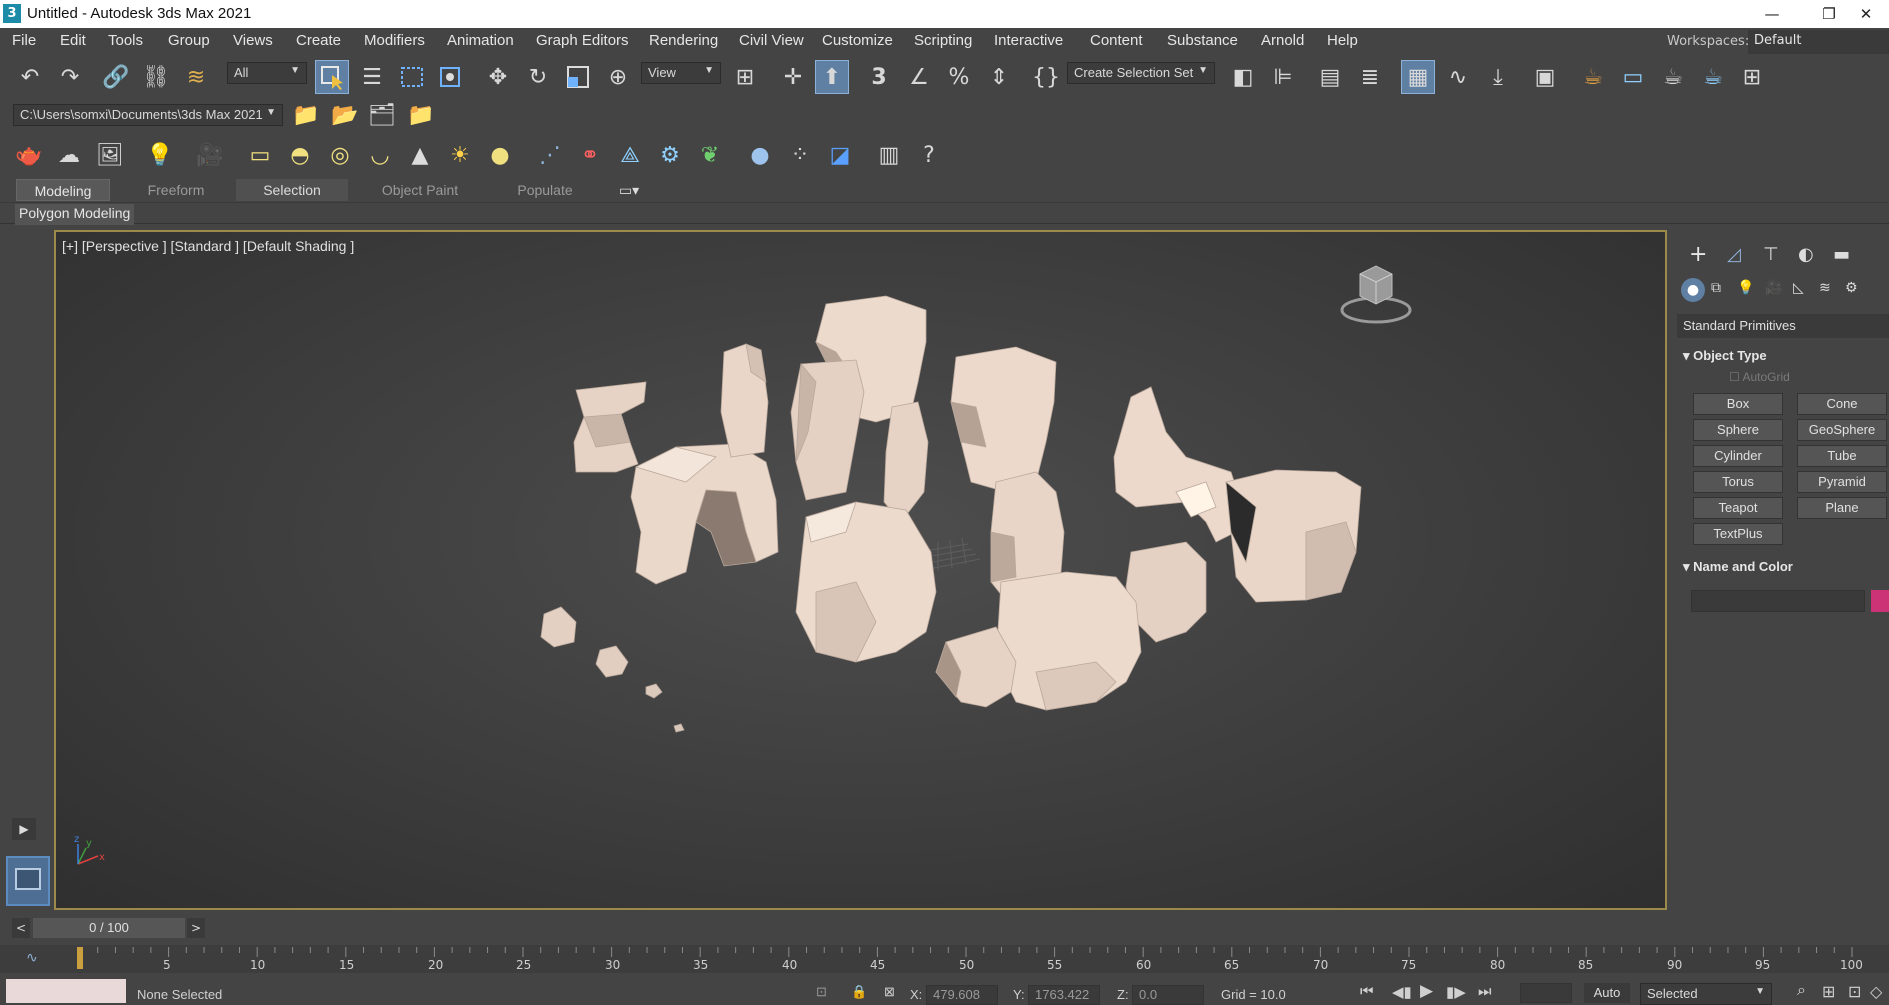  Describe the element at coordinates (1706, 994) in the screenshot. I see `key-filter-dropdown: Selected ▼` at that location.